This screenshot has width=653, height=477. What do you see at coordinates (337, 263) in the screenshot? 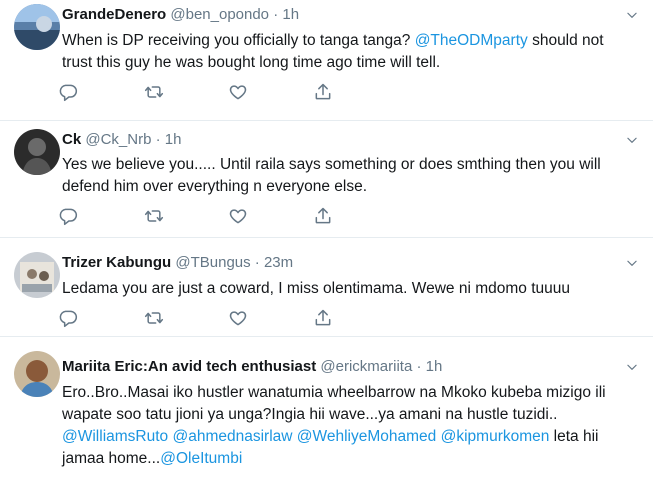
I see `tweet-header: Trizer Kabungu @TBungus · 23m` at bounding box center [337, 263].